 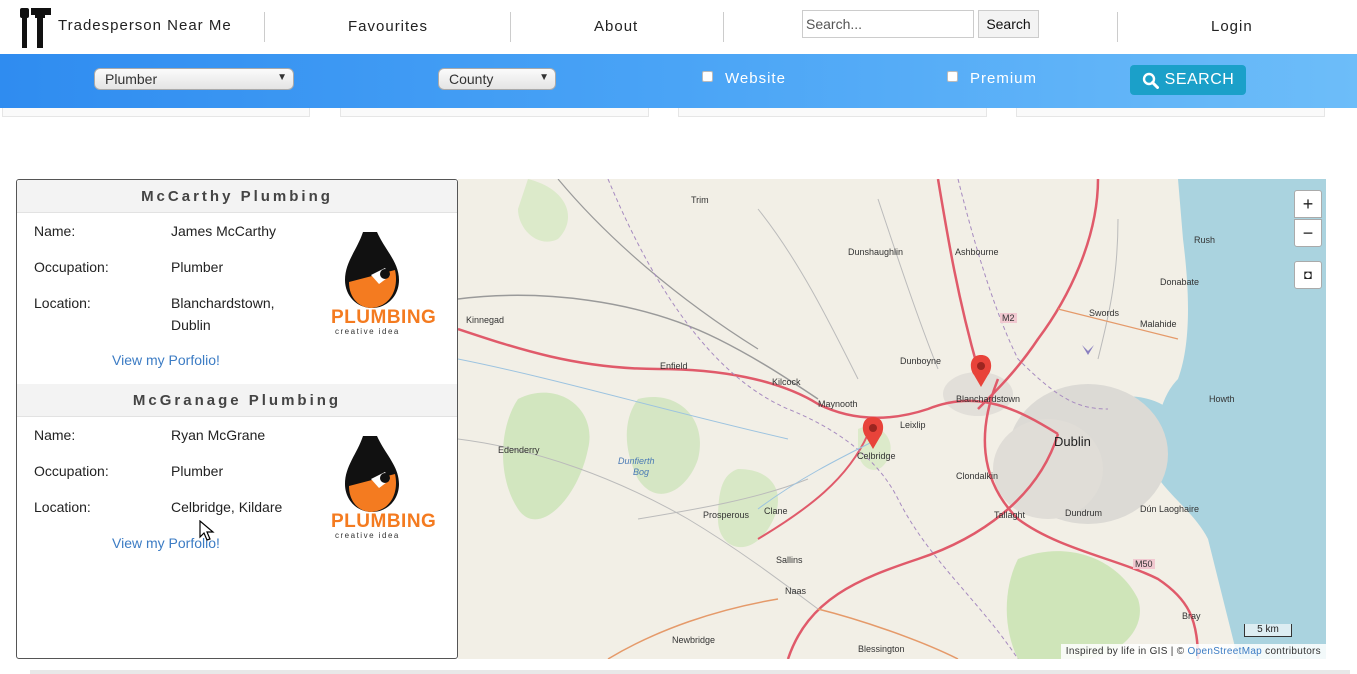 I want to click on search-input, so click(x=888, y=24).